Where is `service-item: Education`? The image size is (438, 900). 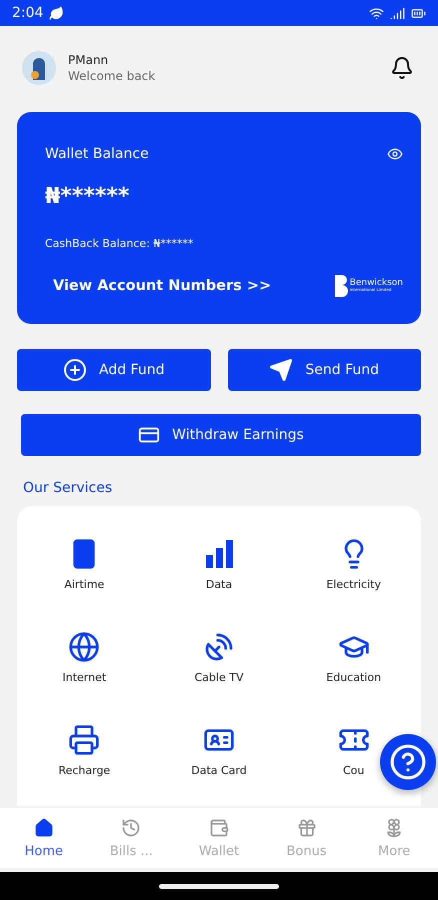 service-item: Education is located at coordinates (354, 652).